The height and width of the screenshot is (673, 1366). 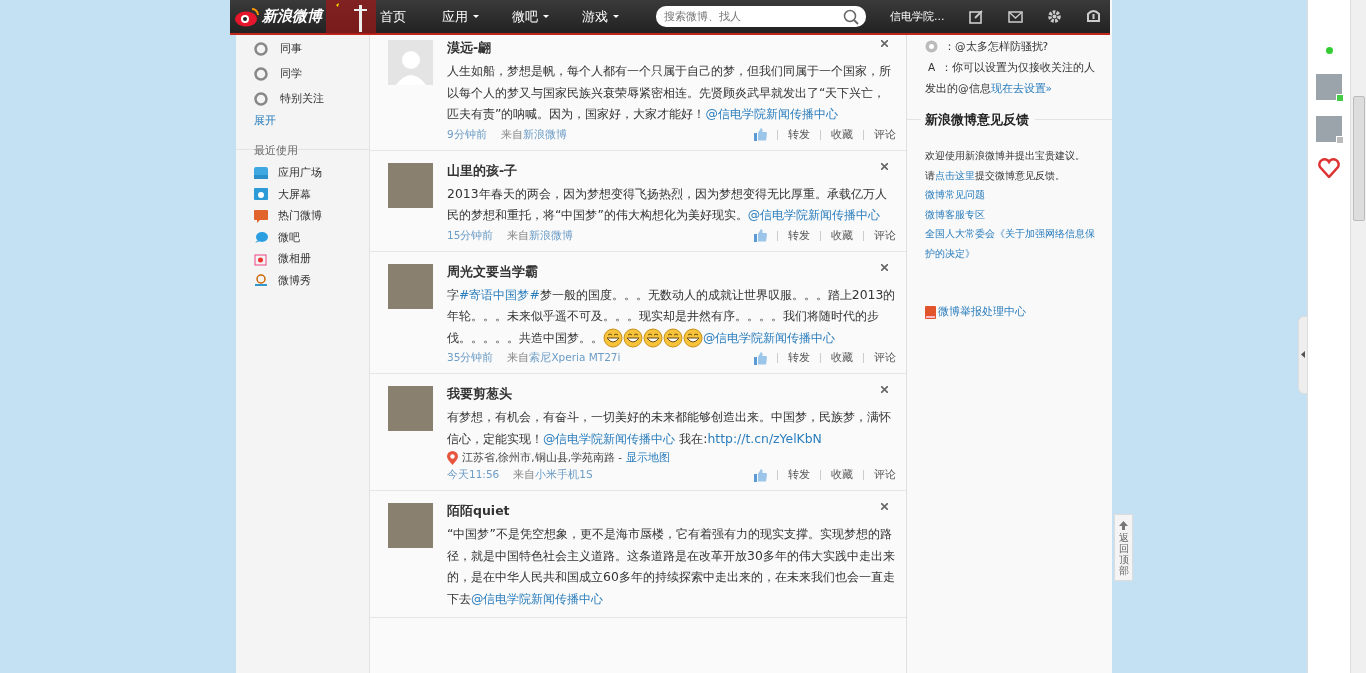 What do you see at coordinates (671, 394) in the screenshot?
I see `author-name: 我要剪葱头` at bounding box center [671, 394].